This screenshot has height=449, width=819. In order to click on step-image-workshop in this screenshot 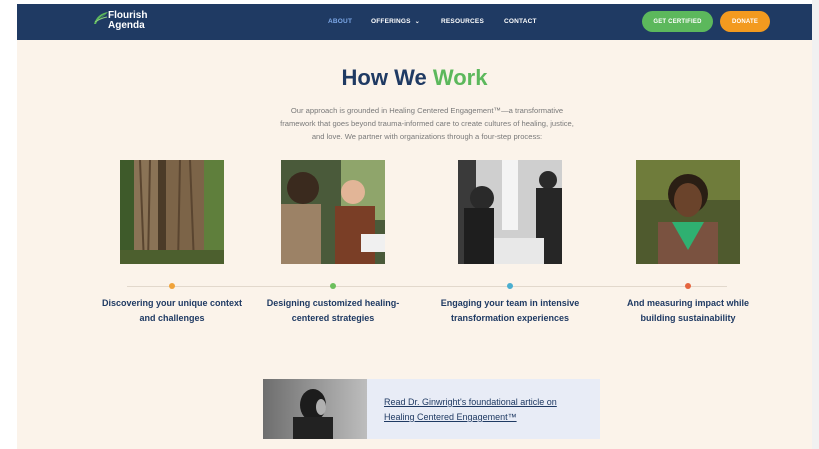, I will do `click(333, 212)`.